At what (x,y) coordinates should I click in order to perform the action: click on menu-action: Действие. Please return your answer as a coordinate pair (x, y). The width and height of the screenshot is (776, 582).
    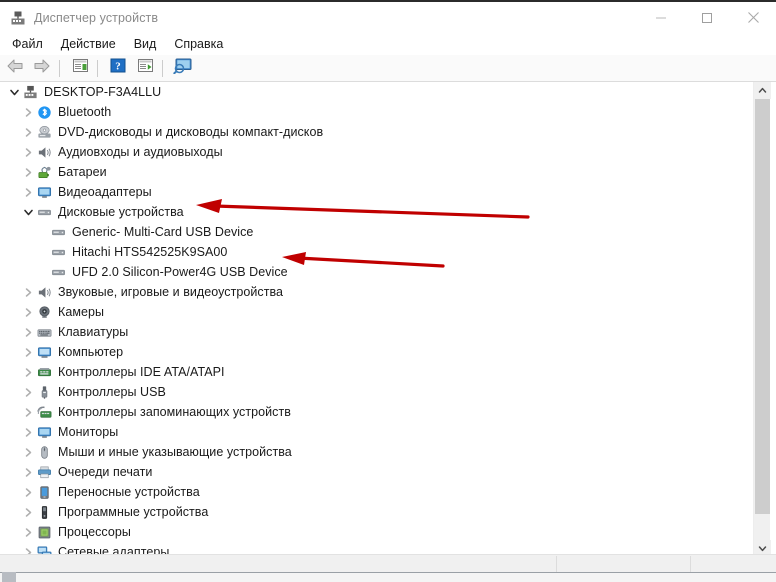
    Looking at the image, I should click on (88, 44).